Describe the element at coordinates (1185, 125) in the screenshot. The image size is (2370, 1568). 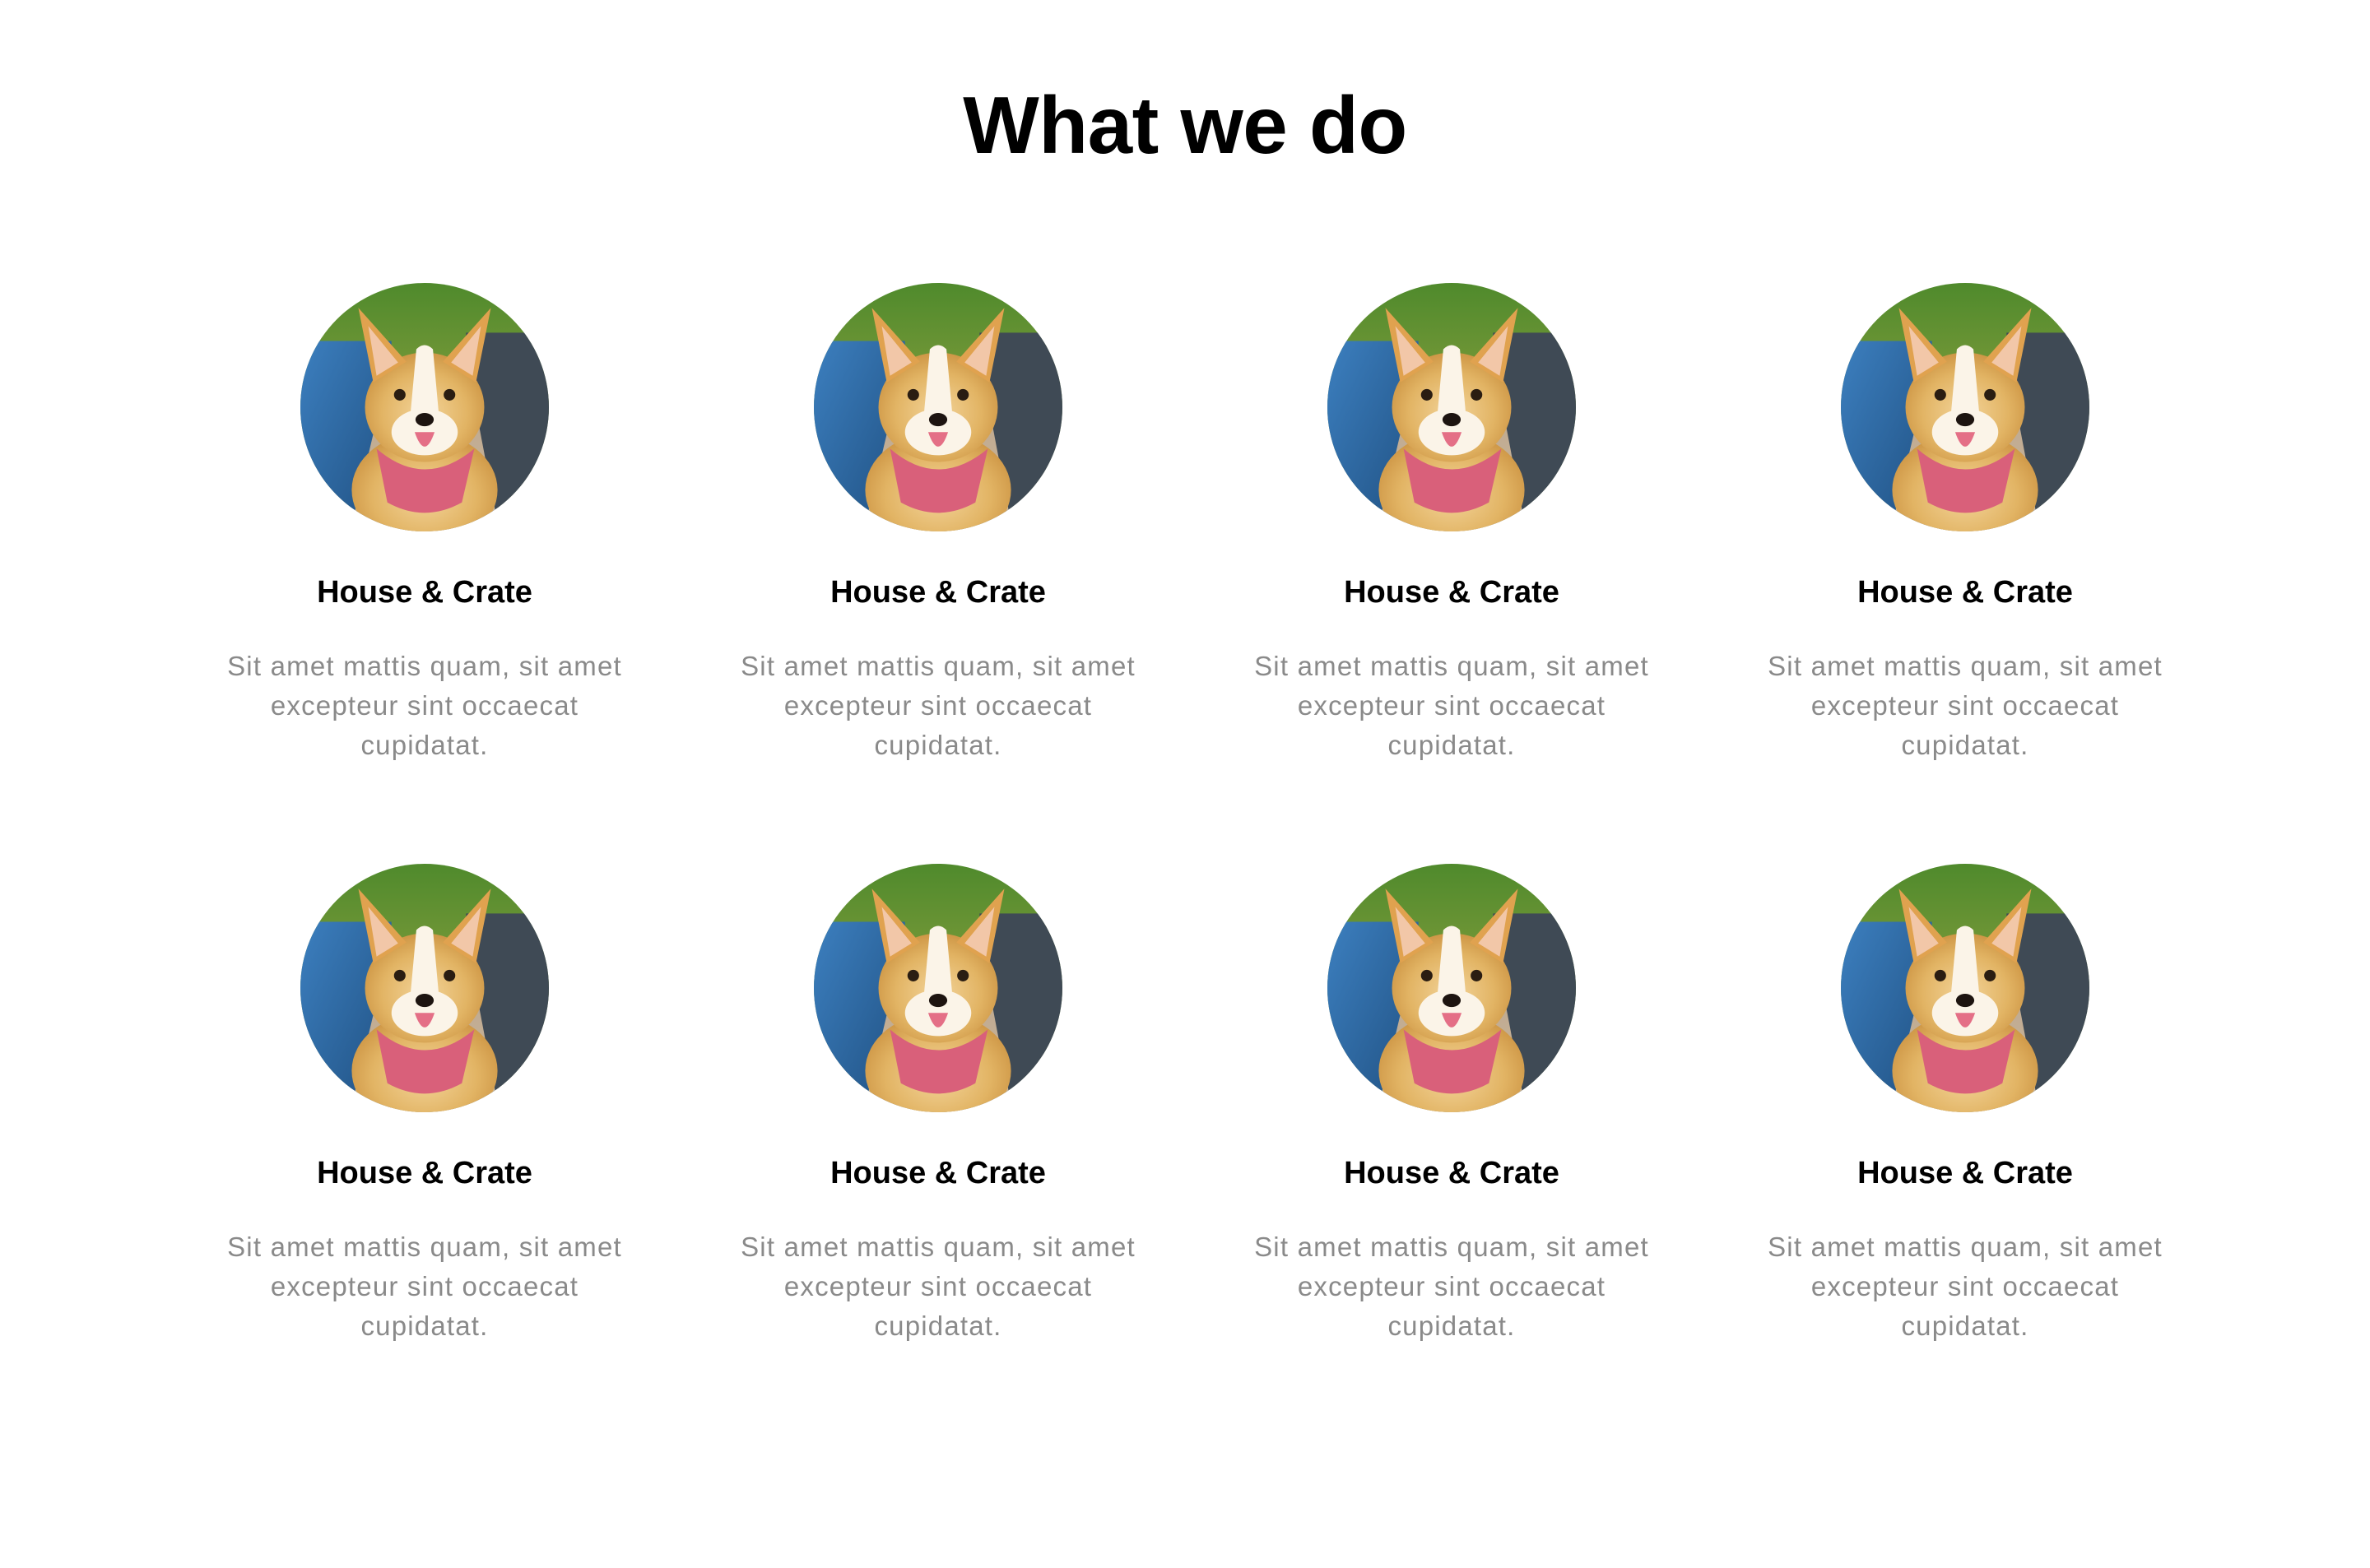
I see `section-title: What we do` at that location.